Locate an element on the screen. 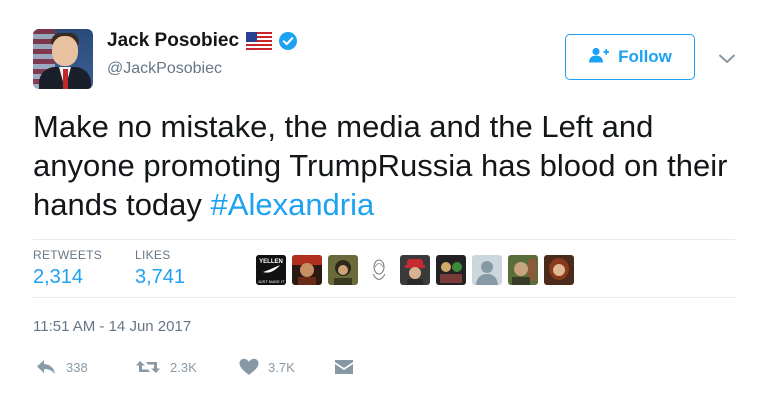 The width and height of the screenshot is (773, 411). add-user-icon is located at coordinates (599, 57).